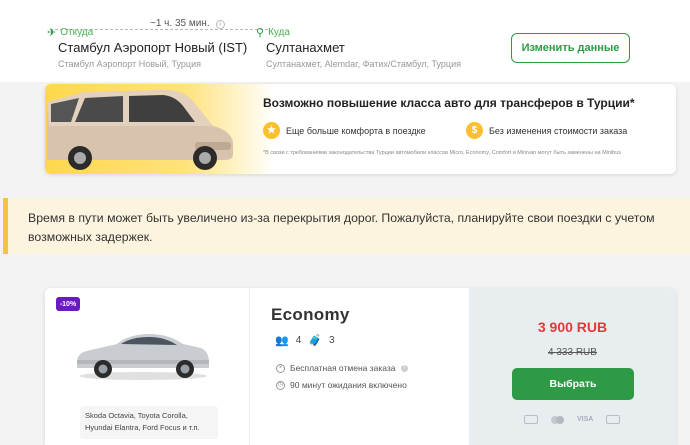 This screenshot has width=690, height=445. I want to click on help-icon: ?, so click(404, 368).